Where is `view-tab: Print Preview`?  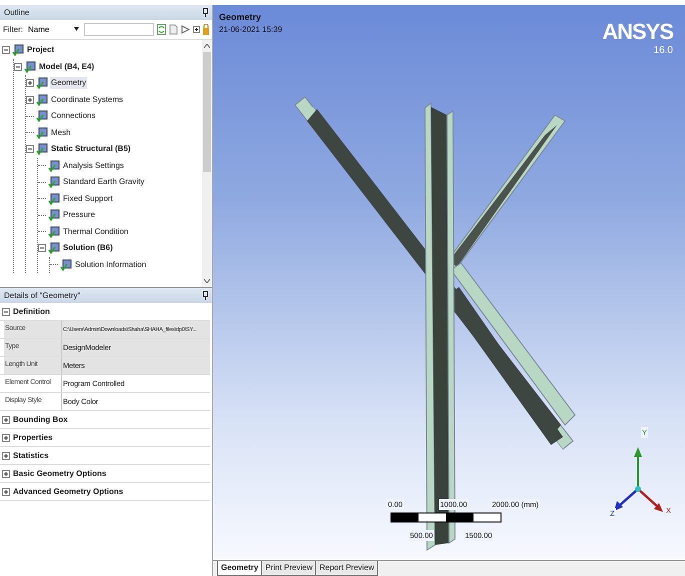
view-tab: Print Preview is located at coordinates (288, 568).